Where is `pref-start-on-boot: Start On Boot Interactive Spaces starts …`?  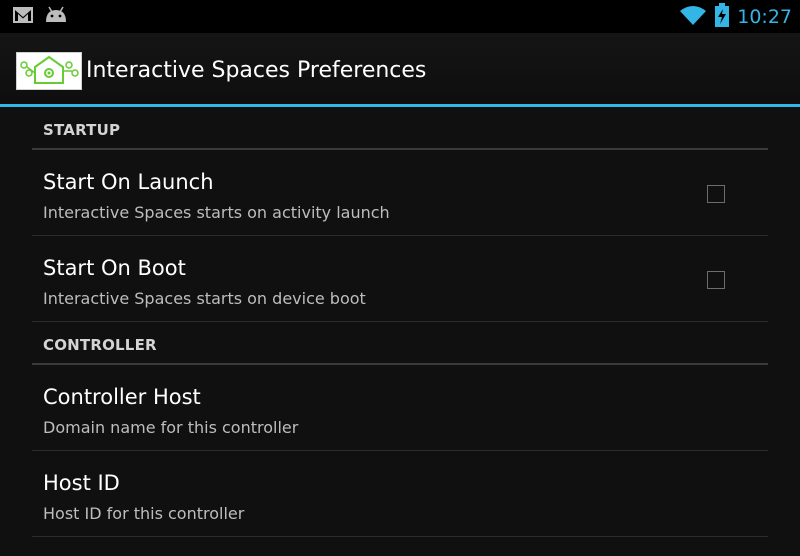
pref-start-on-boot: Start On Boot Interactive Spaces starts … is located at coordinates (400, 279).